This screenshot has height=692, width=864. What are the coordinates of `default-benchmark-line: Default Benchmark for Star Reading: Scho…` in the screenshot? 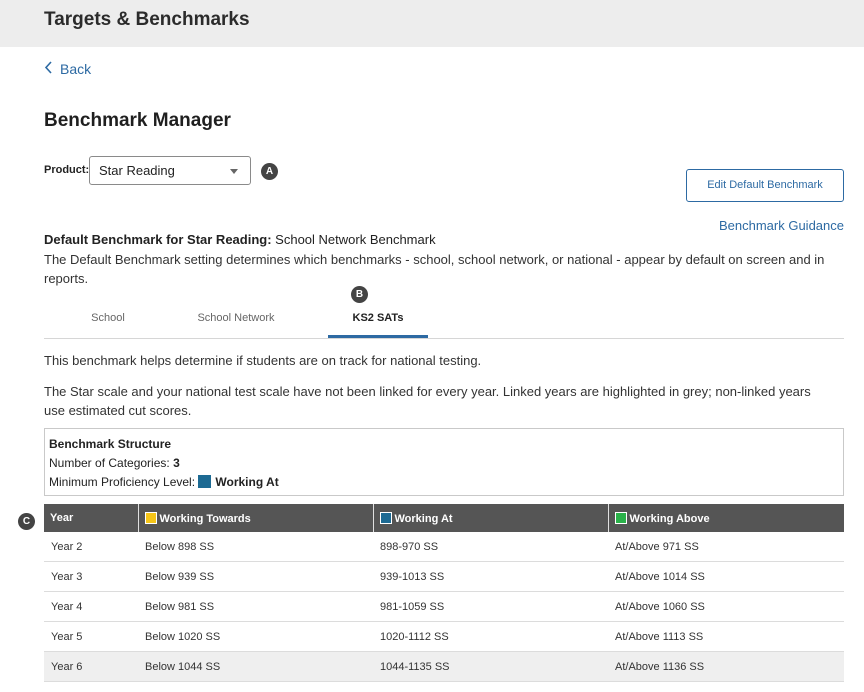 It's located at (240, 239).